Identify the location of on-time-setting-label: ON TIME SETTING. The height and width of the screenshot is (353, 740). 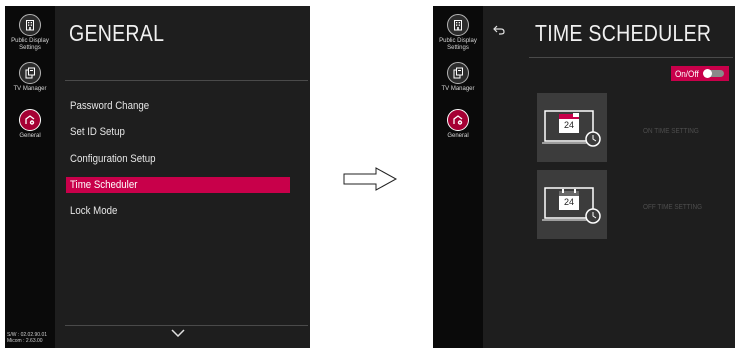
(671, 130).